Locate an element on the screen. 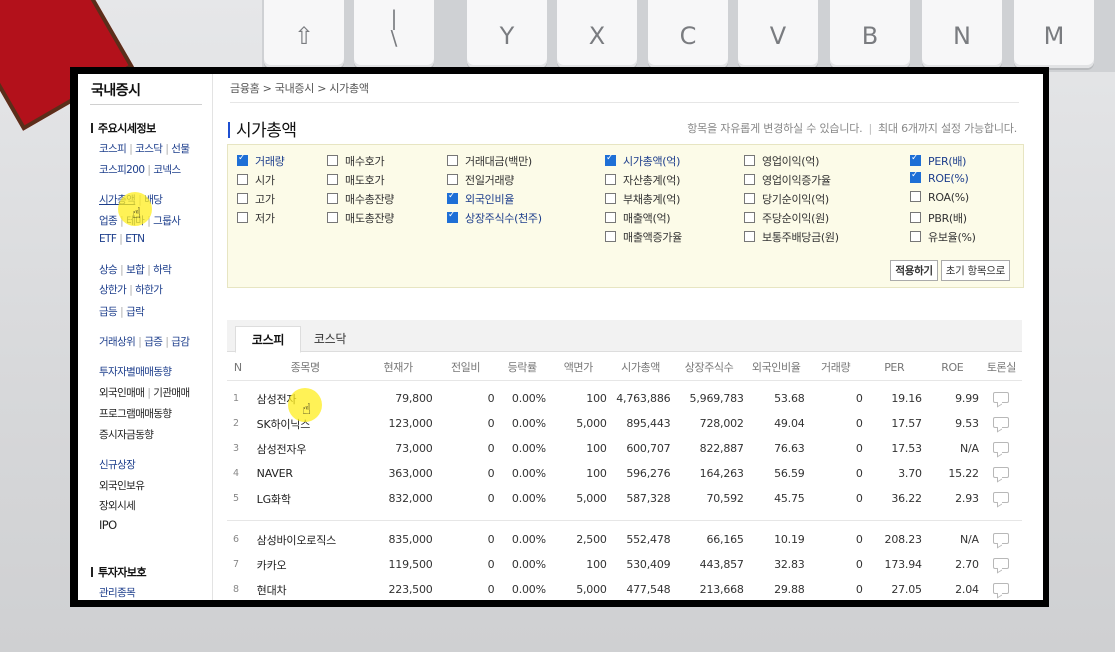  option-checkbox: 보통주배당금(원) is located at coordinates (791, 237).